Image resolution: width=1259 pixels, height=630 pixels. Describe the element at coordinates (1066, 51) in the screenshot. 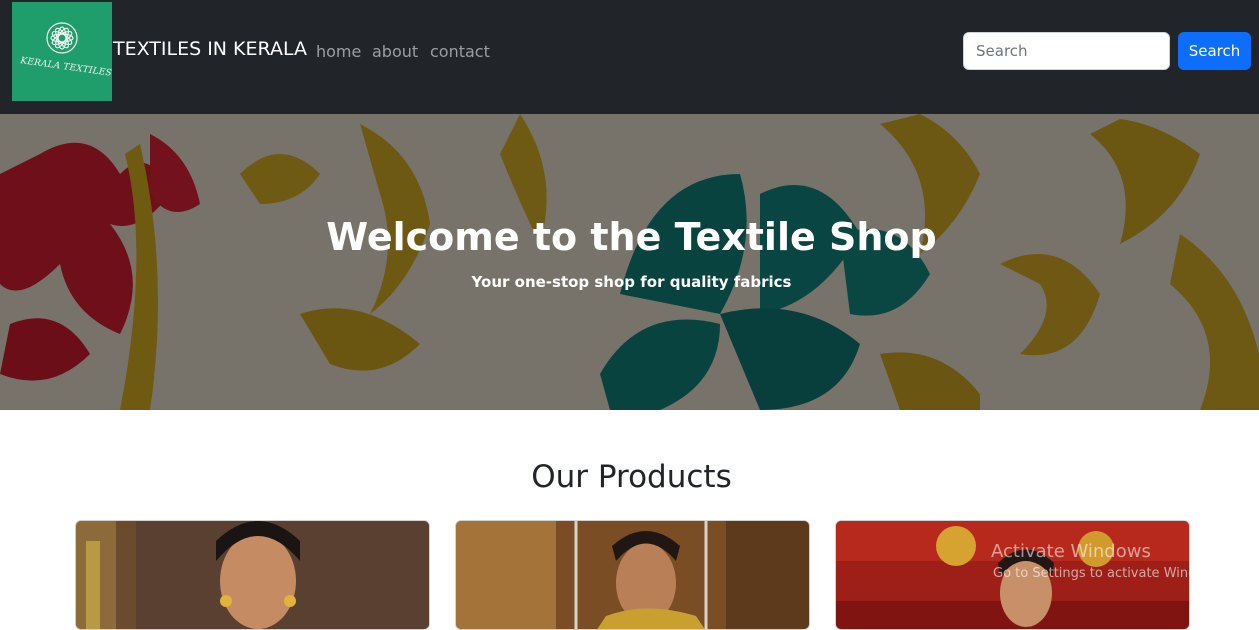

I see `search-input` at that location.